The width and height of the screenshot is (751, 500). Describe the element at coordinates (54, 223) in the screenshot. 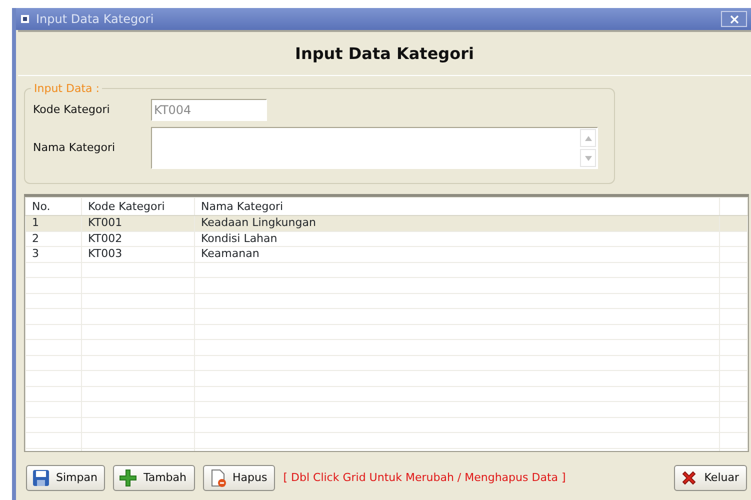

I see `table-cell: 1` at that location.